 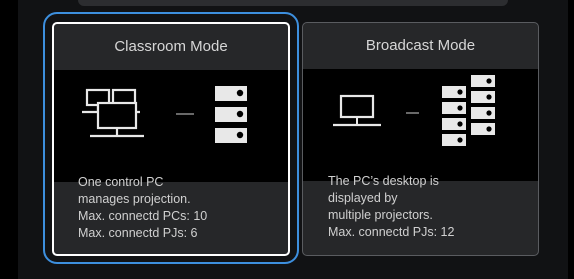 What do you see at coordinates (380, 215) in the screenshot?
I see `description-line: multiple projectors.` at bounding box center [380, 215].